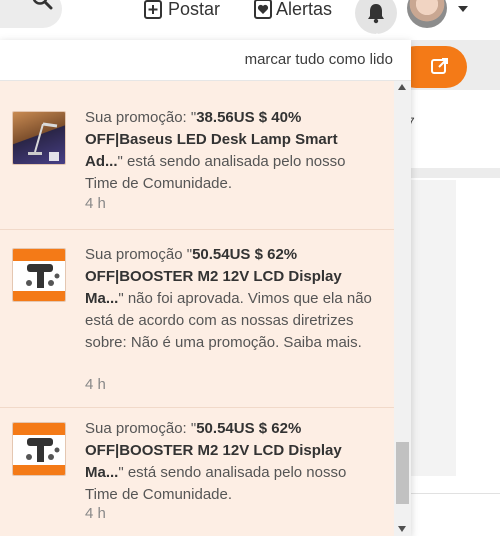 This screenshot has height=536, width=500. Describe the element at coordinates (319, 59) in the screenshot. I see `mark-all-read-link: marcar tudo como lido` at that location.